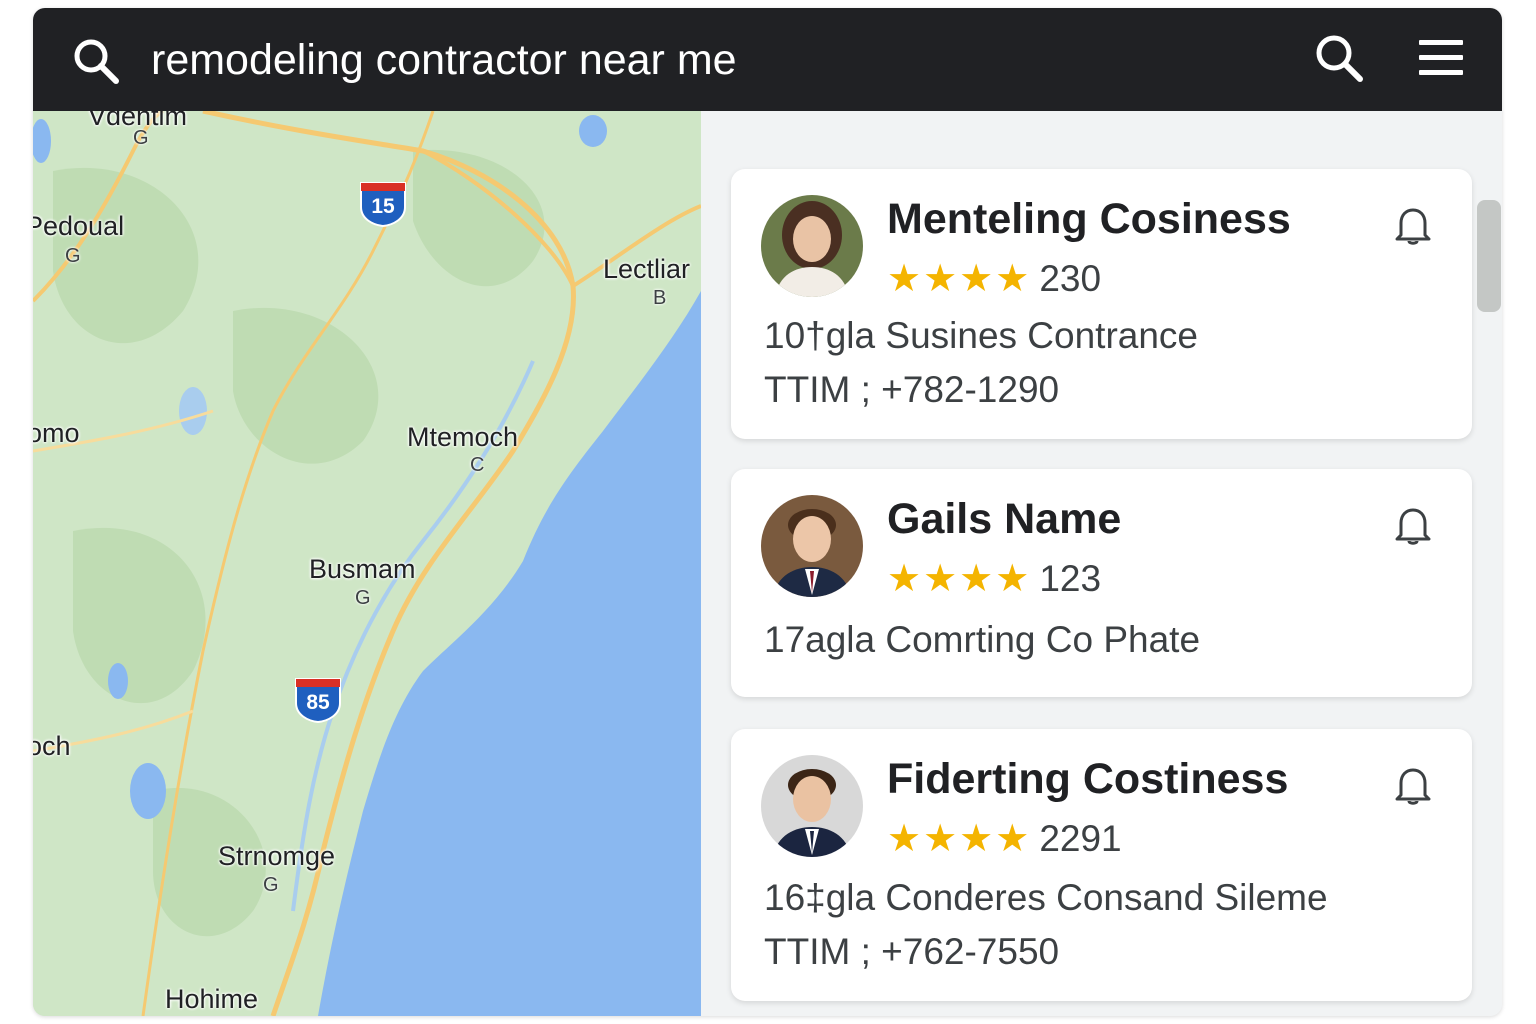  What do you see at coordinates (1004, 519) in the screenshot?
I see `business-name: Gails Name` at bounding box center [1004, 519].